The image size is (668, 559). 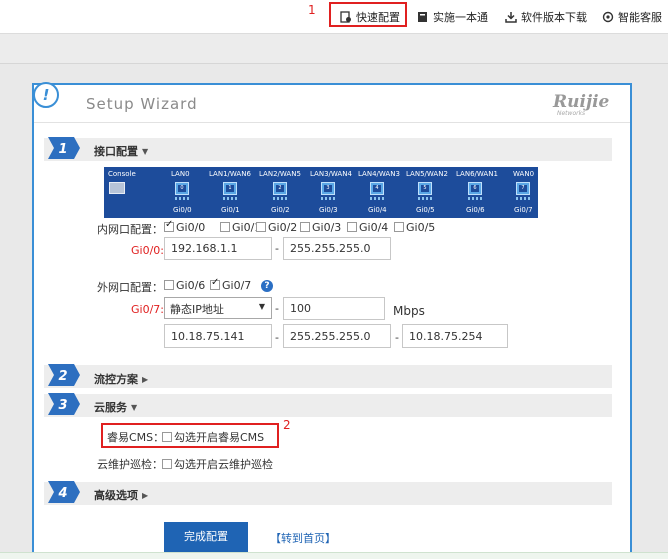 What do you see at coordinates (455, 336) in the screenshot?
I see `wan-gateway-input` at bounding box center [455, 336].